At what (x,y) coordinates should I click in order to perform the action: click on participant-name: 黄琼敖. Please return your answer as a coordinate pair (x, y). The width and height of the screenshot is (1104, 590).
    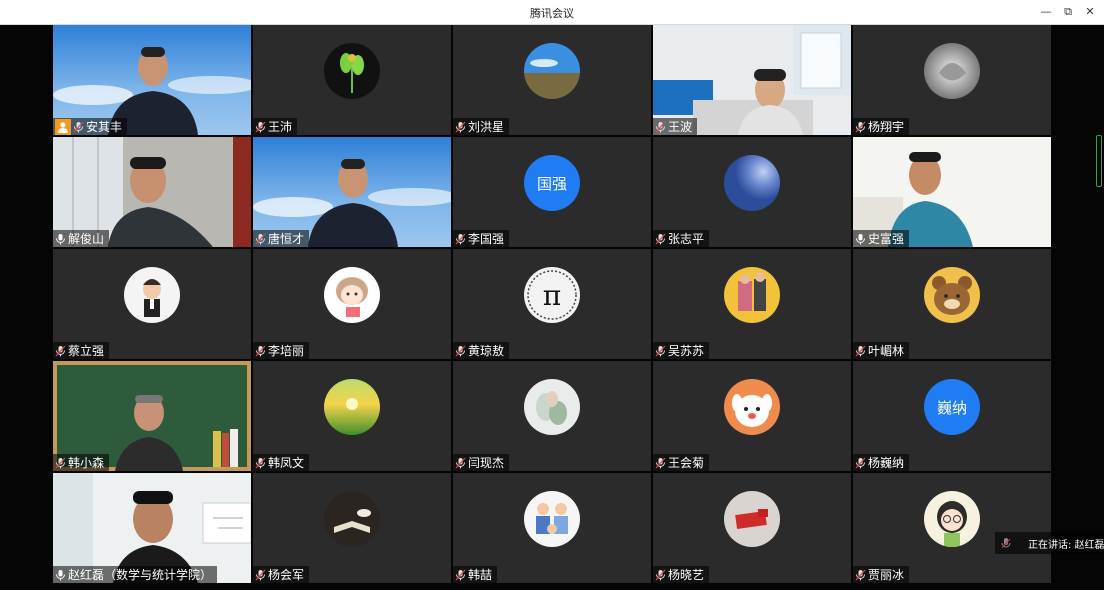
    Looking at the image, I should click on (486, 351).